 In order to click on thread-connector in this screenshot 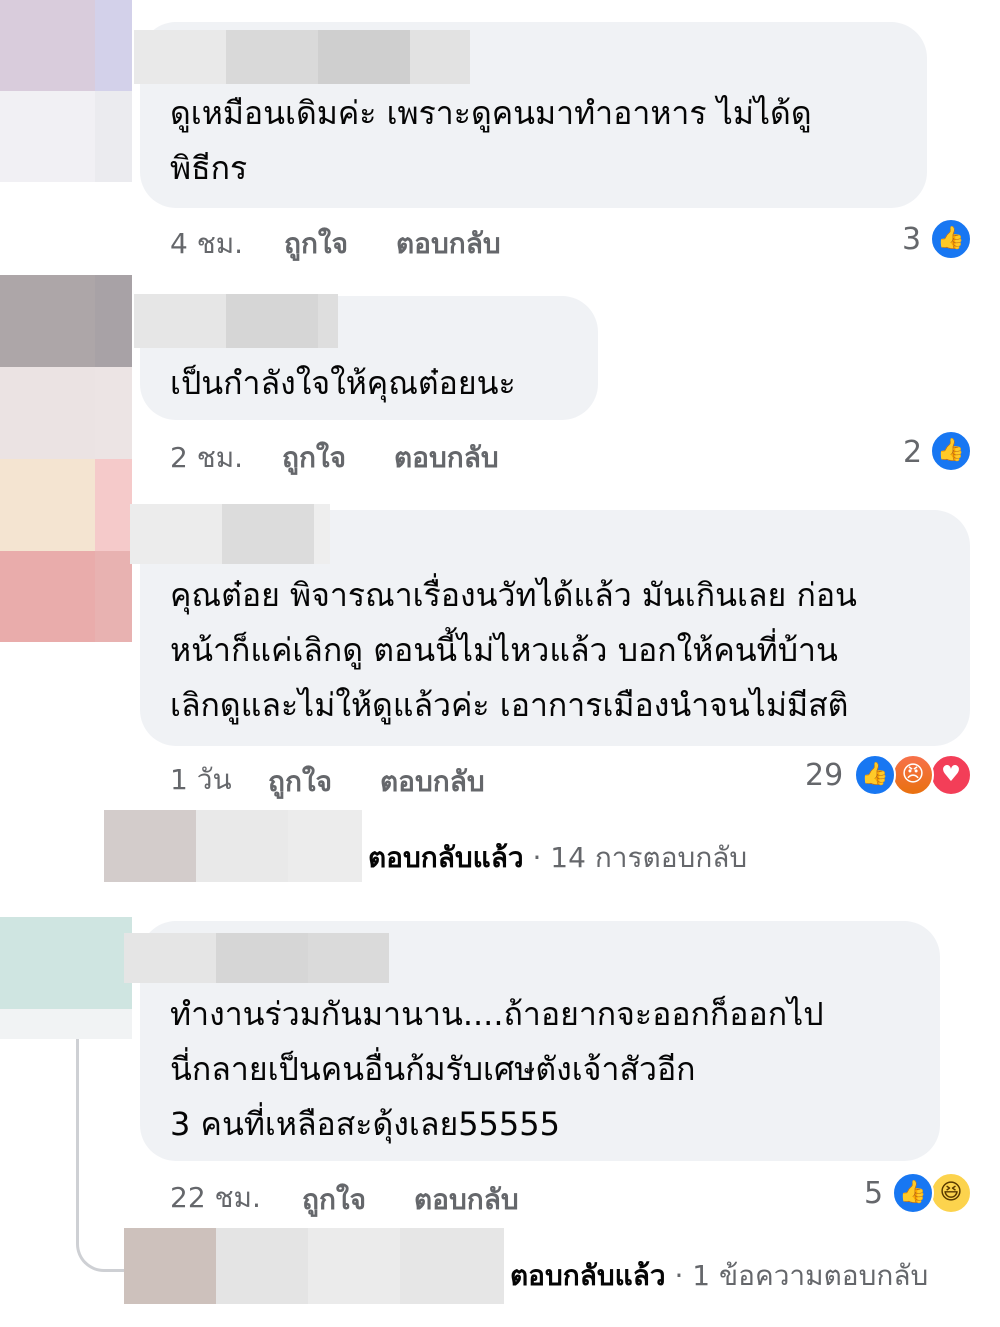, I will do `click(101, 1155)`.